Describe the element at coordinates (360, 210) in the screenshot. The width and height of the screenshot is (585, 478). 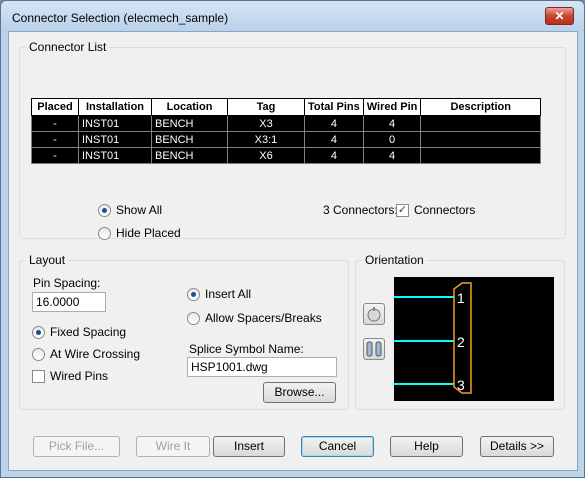
I see `connector-count-label: 3 Connectors:` at that location.